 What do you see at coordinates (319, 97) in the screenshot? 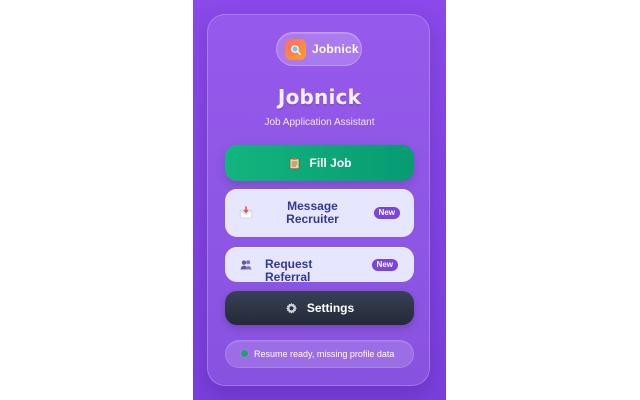
I see `page-title: Jobnick` at bounding box center [319, 97].